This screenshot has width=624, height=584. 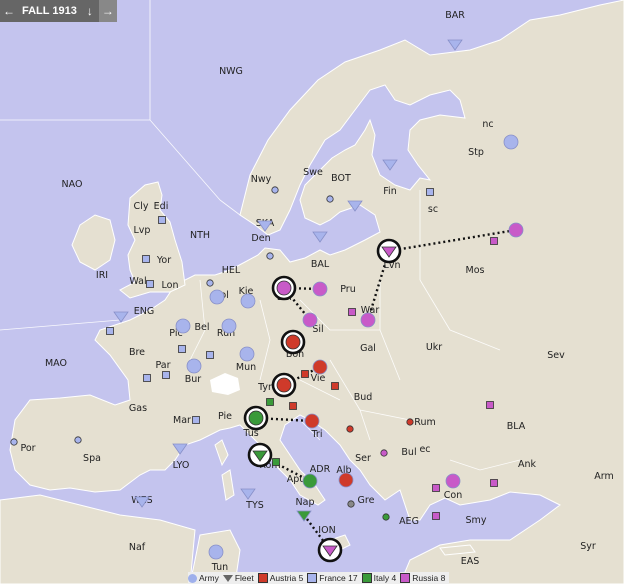 What do you see at coordinates (58, 11) in the screenshot?
I see `phase-selector: ← FALL 1913 ↓ →` at bounding box center [58, 11].